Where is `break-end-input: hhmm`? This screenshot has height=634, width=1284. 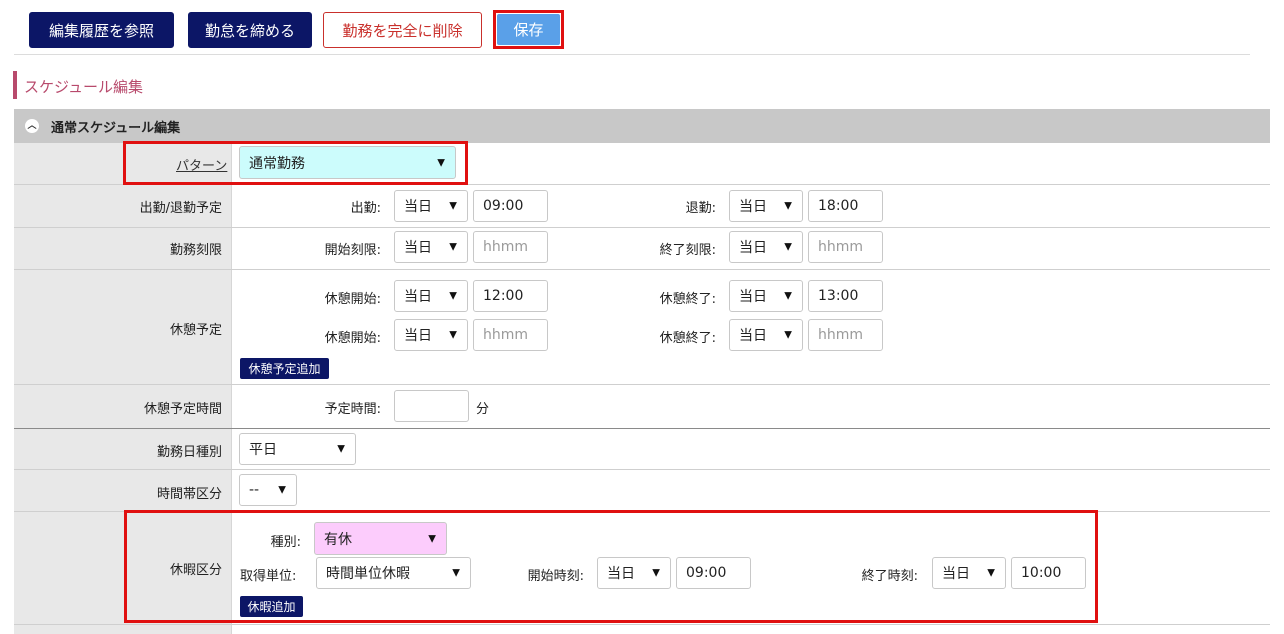
break-end-input: hhmm is located at coordinates (845, 335).